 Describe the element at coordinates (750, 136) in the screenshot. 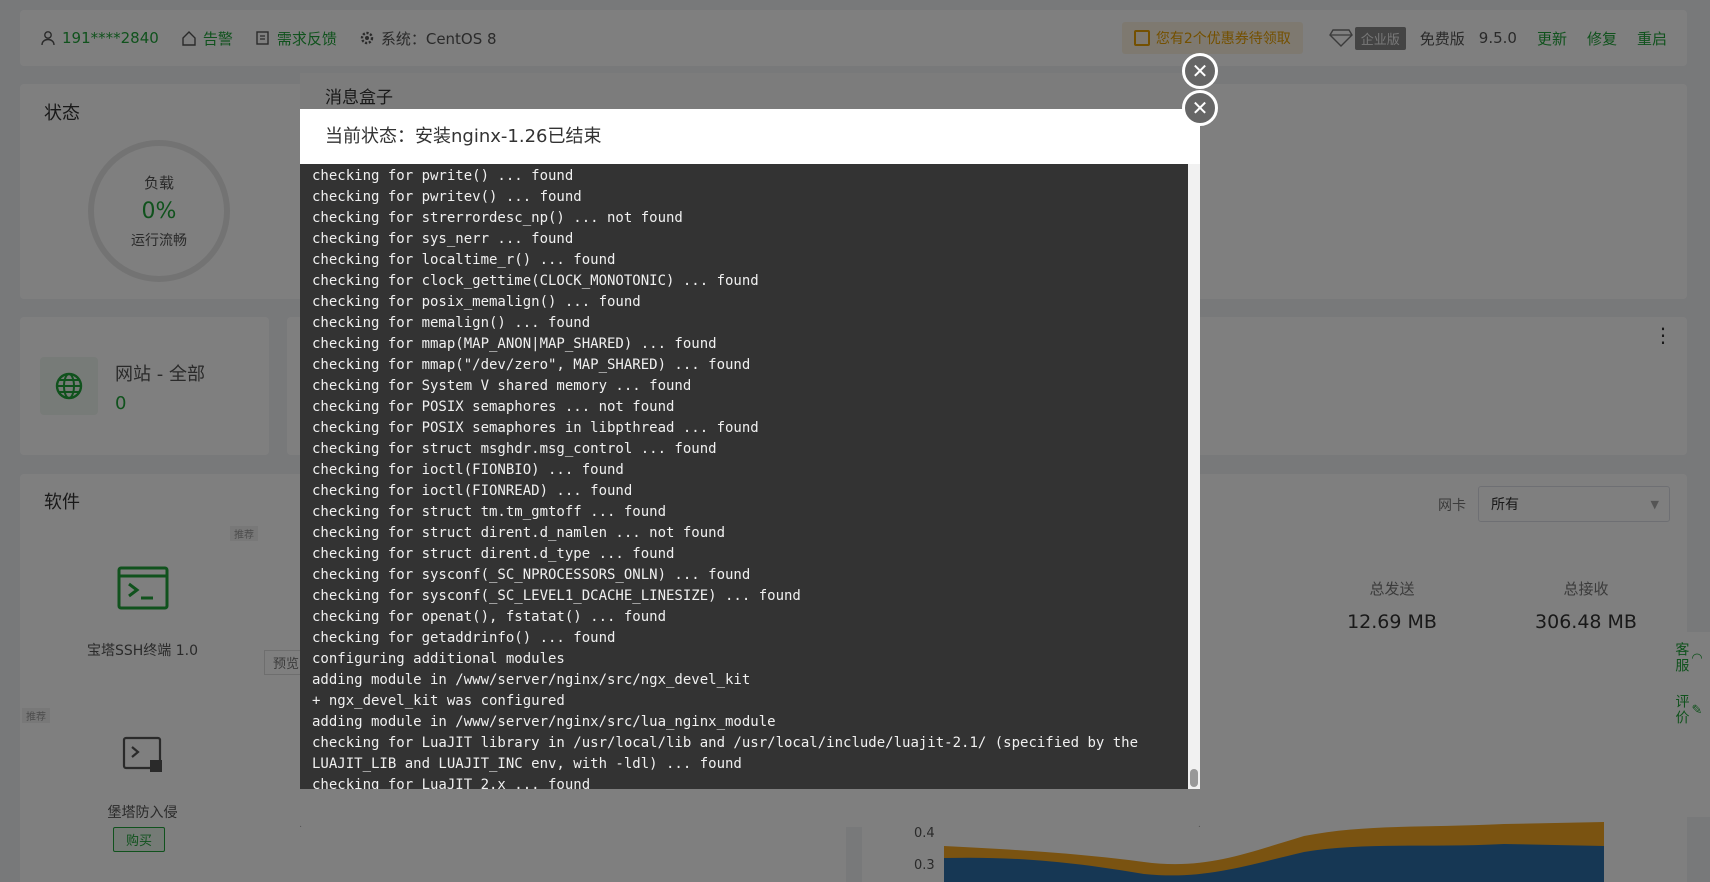

I see `install-status-title: 当前状态：安装nginx-1.26已结束` at that location.